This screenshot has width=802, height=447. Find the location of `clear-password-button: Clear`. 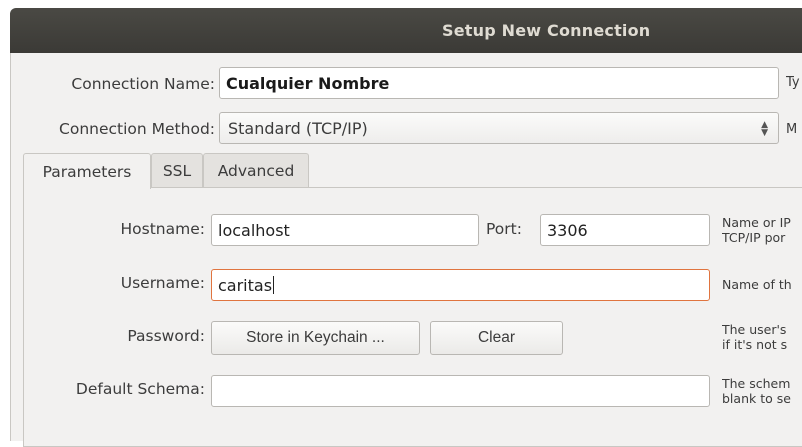

clear-password-button: Clear is located at coordinates (496, 338).